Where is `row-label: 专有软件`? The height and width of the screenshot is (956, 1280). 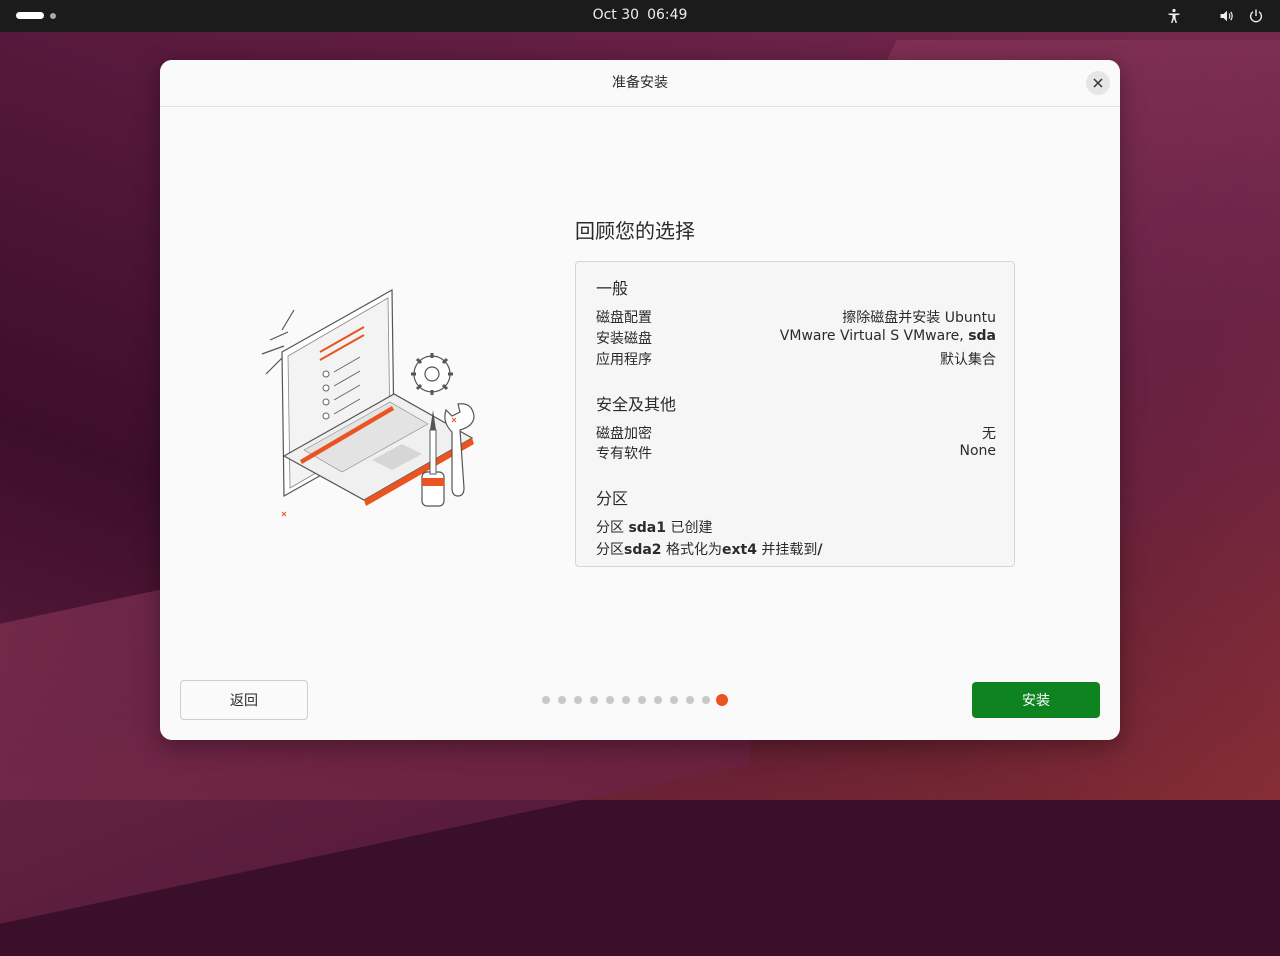 row-label: 专有软件 is located at coordinates (624, 454).